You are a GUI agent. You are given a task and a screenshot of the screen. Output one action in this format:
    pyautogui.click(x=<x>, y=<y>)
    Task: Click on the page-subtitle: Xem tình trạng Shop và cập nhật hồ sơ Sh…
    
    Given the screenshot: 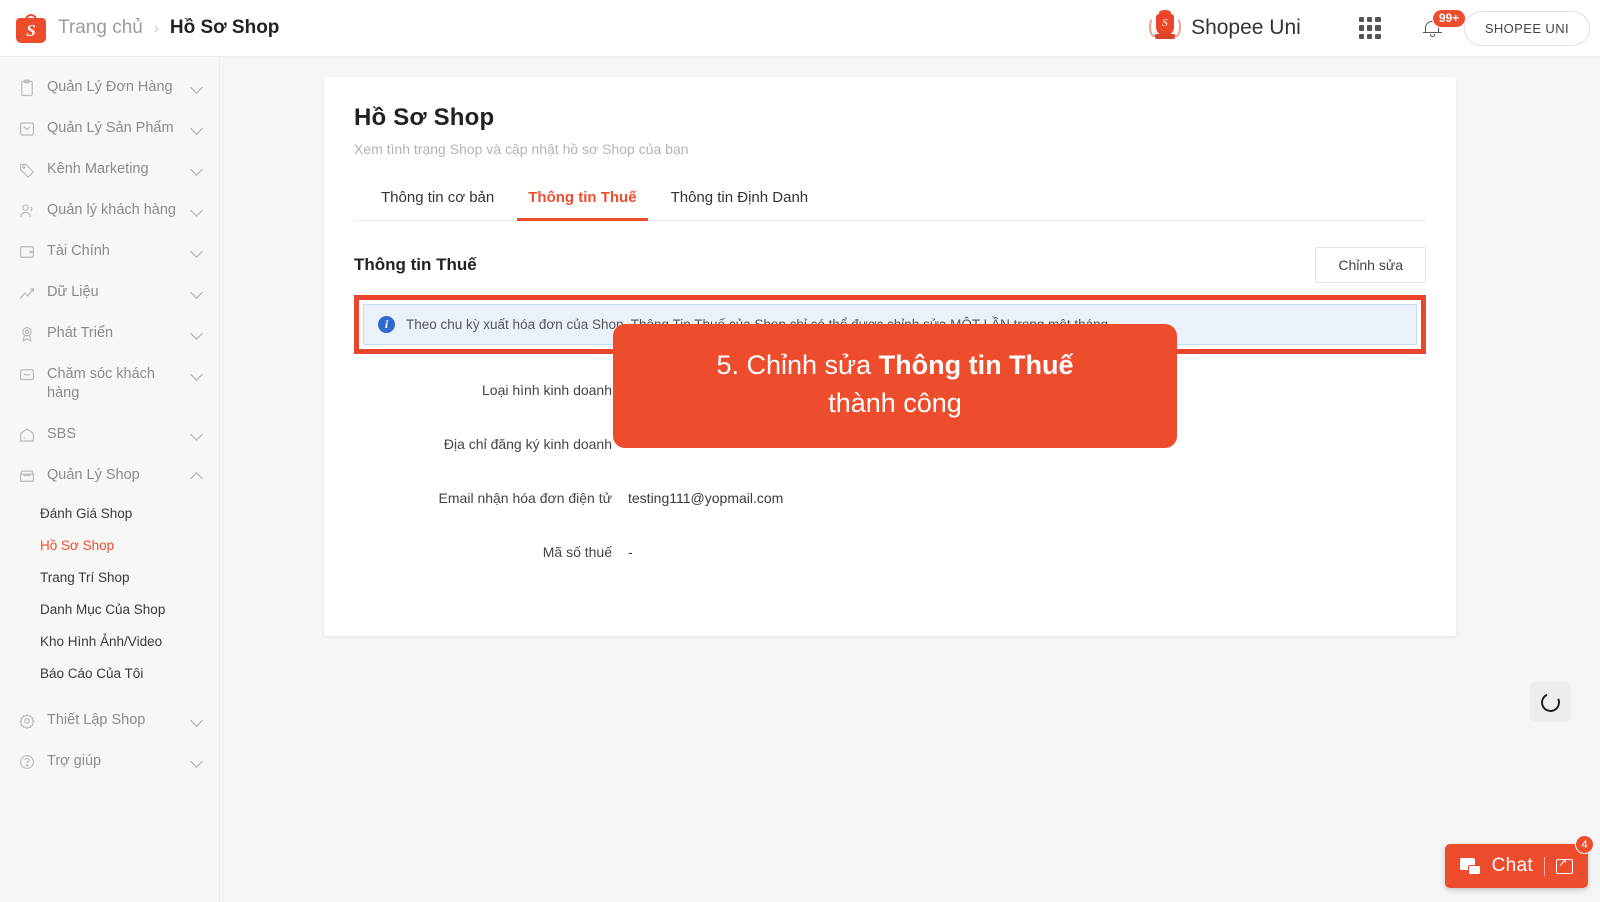 What is the action you would take?
    pyautogui.click(x=521, y=149)
    